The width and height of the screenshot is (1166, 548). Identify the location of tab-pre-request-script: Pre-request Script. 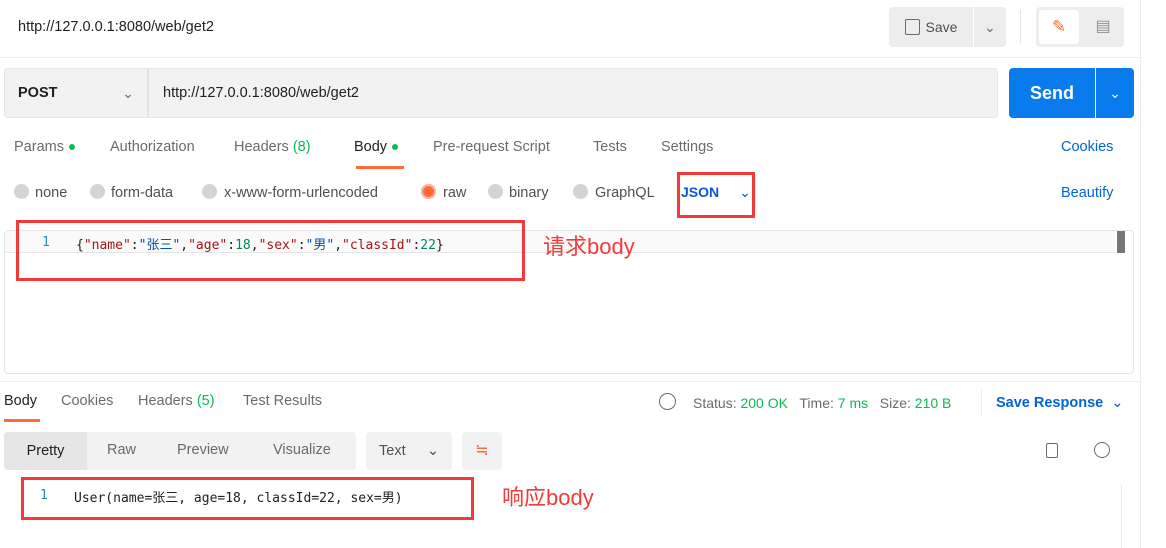
(491, 147).